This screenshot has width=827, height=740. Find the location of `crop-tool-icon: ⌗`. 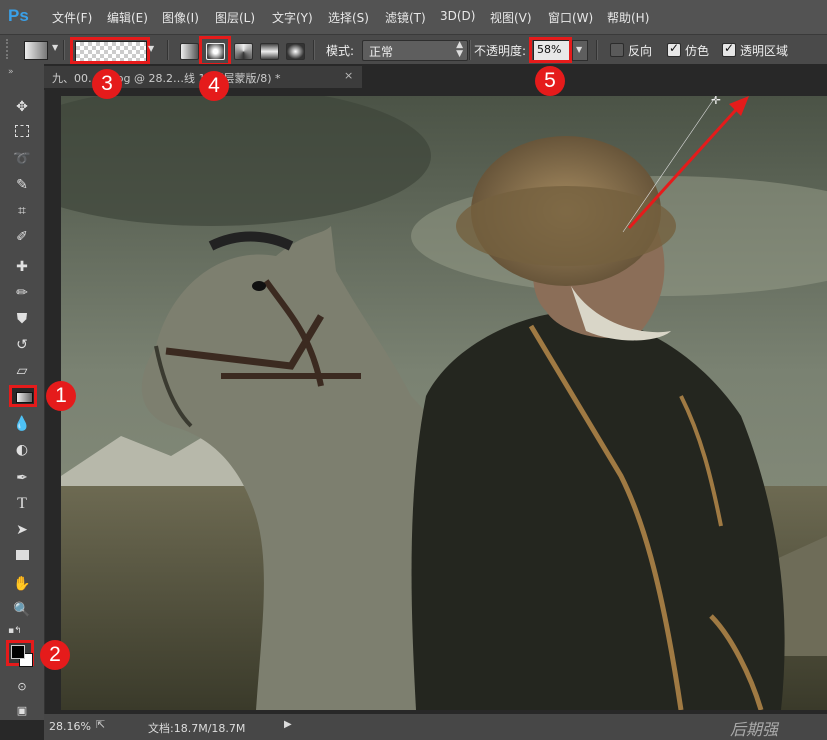

crop-tool-icon: ⌗ is located at coordinates (22, 211).